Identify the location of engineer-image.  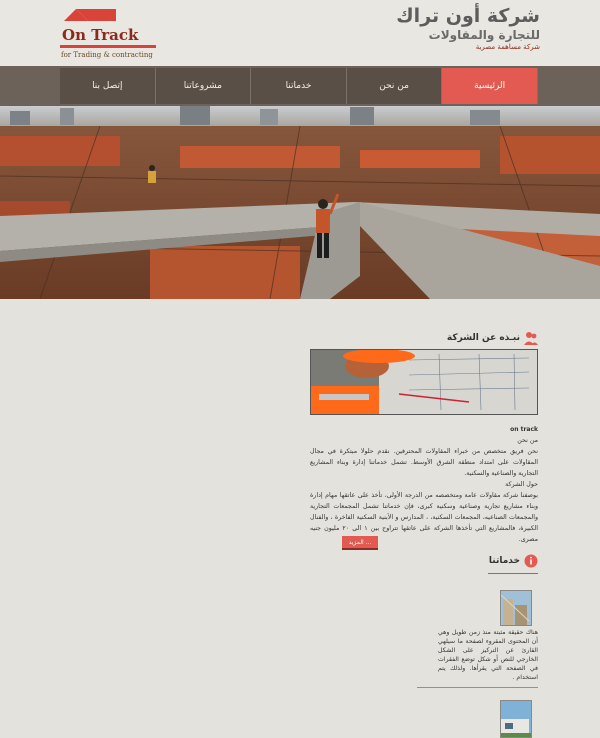
(424, 382).